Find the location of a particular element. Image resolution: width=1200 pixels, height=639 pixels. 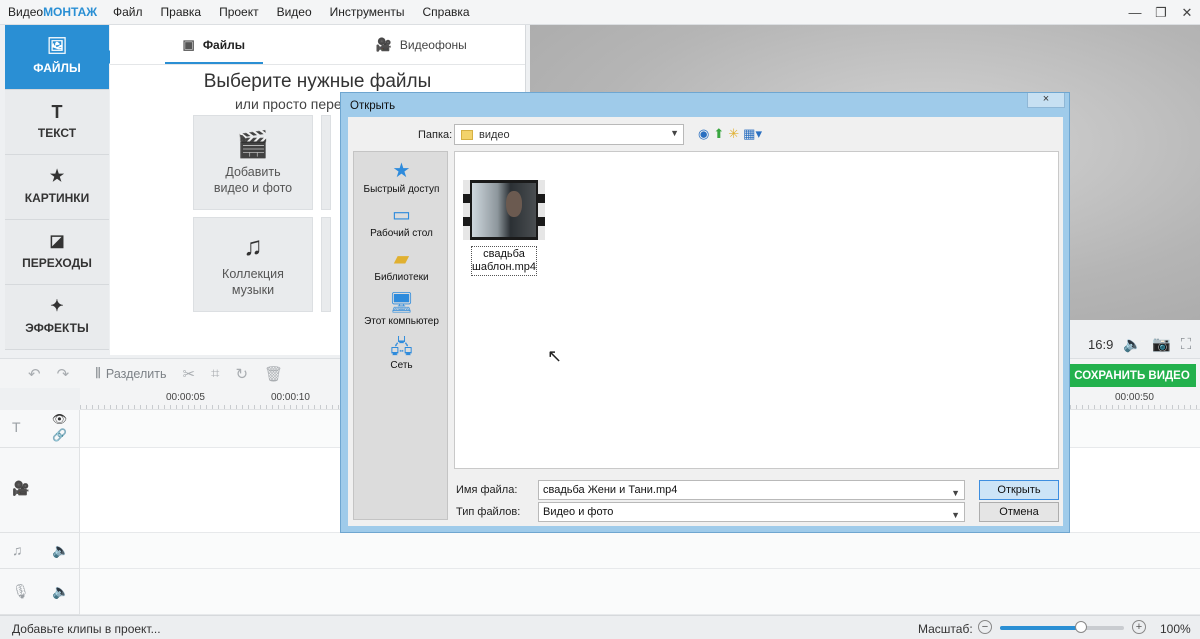

sidebar-item-label: ФАЙЛЫ is located at coordinates (57, 68).